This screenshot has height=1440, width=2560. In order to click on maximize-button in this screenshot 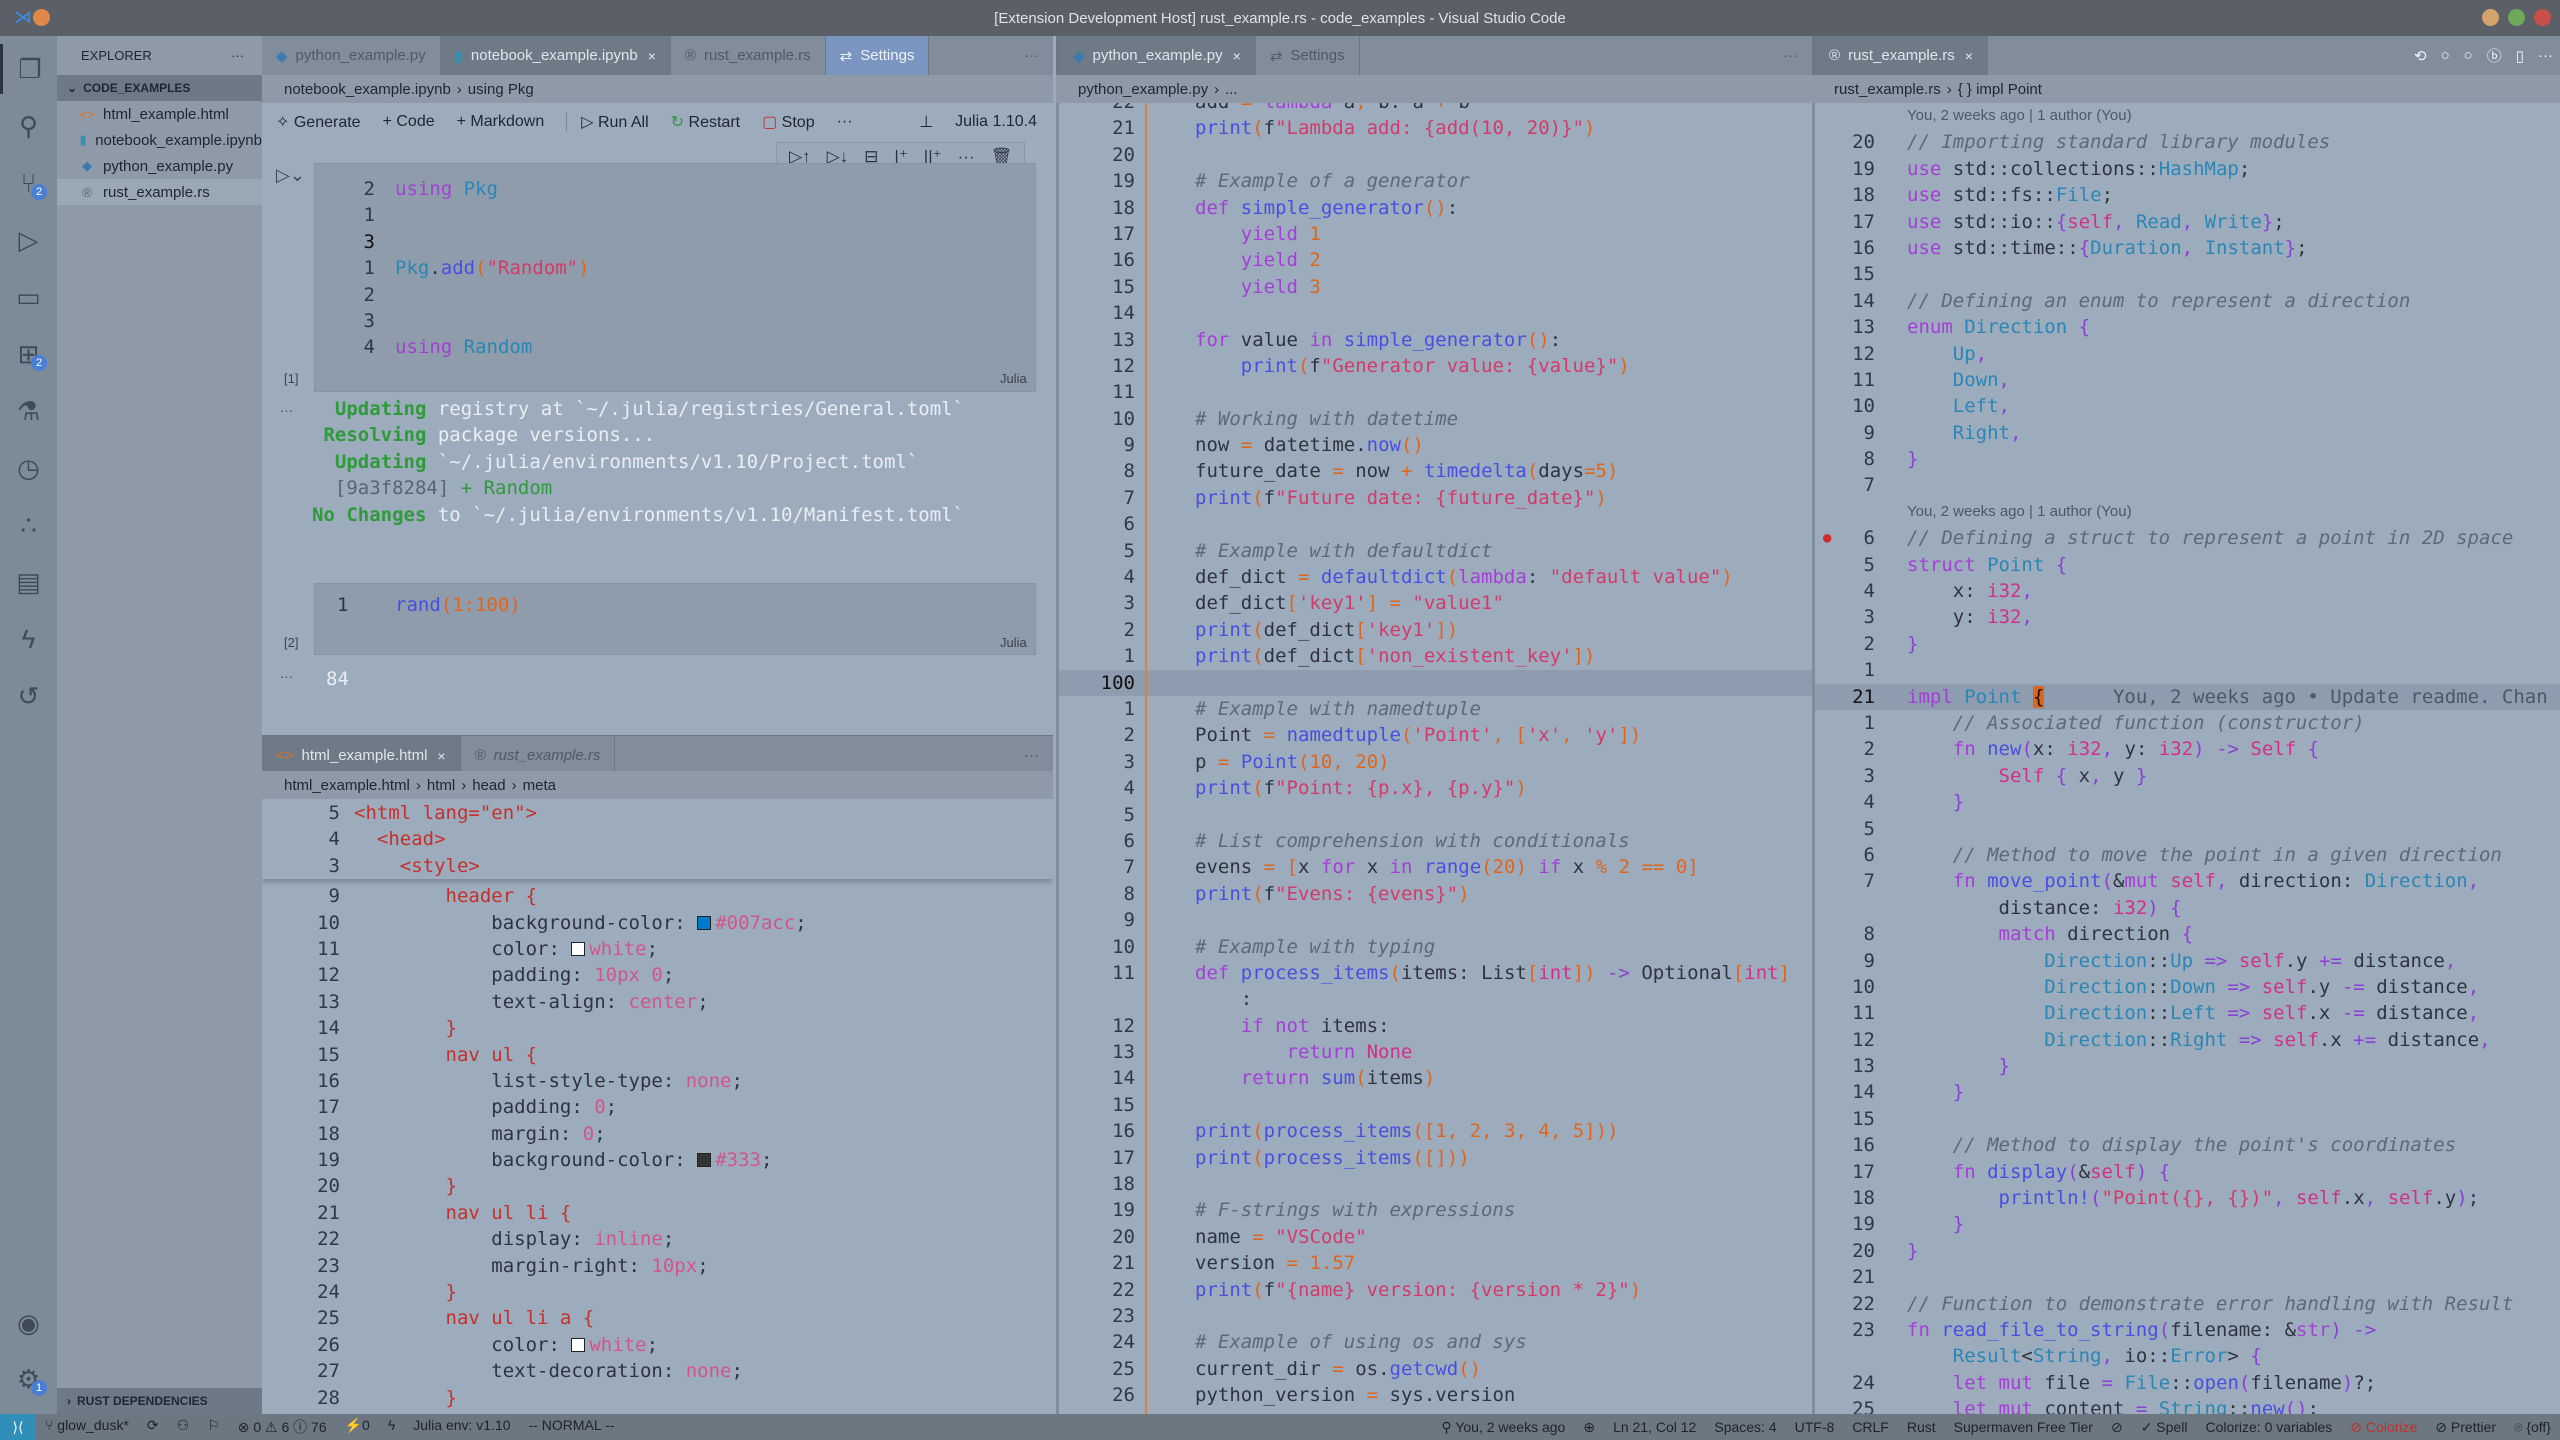, I will do `click(2516, 17)`.